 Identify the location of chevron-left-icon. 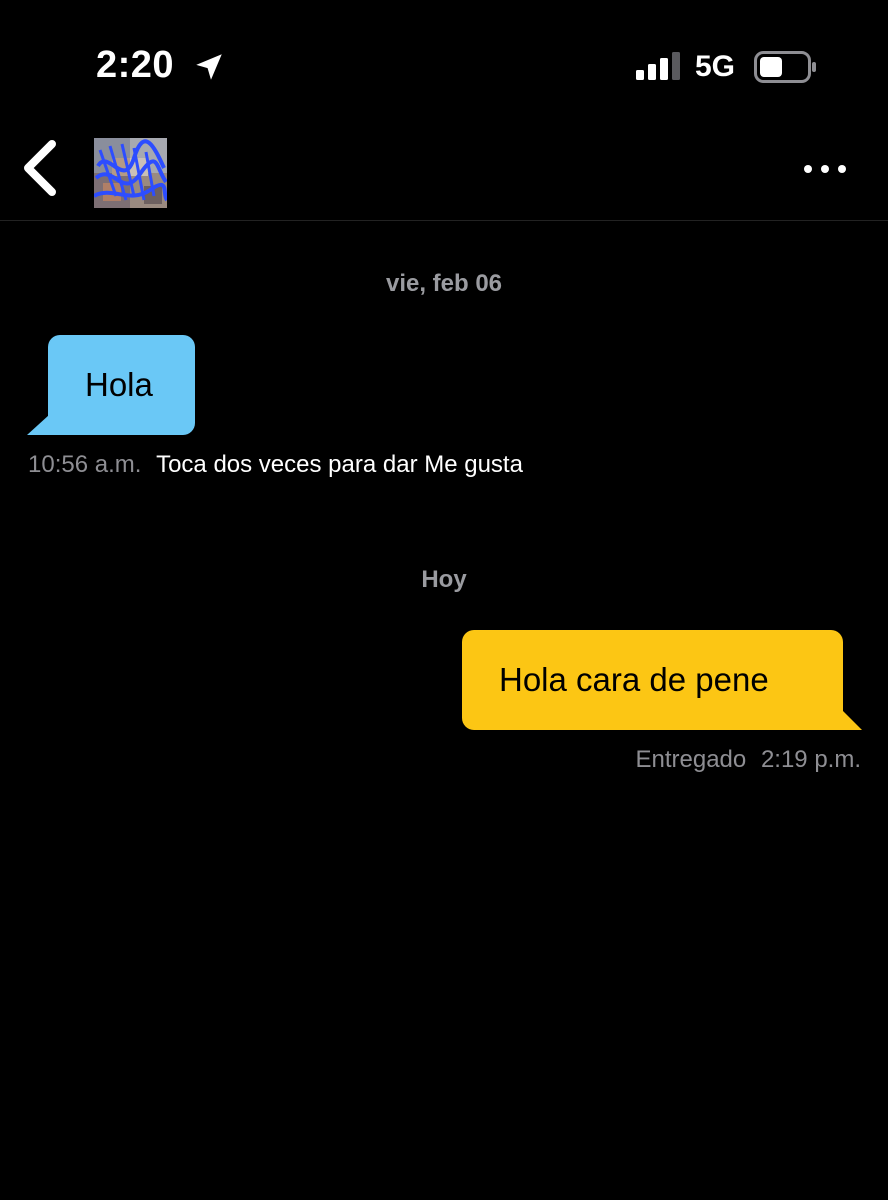
(40, 168).